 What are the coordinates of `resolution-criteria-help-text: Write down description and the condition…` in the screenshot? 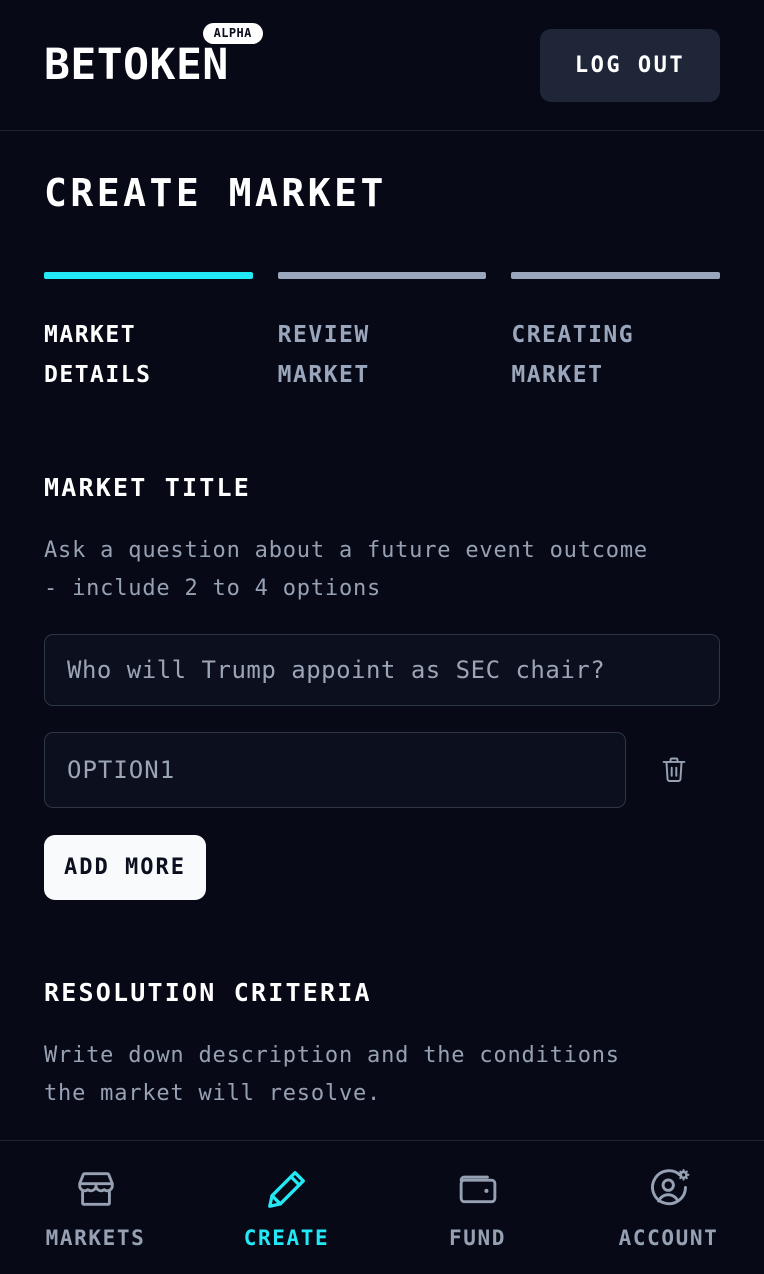 It's located at (332, 1074).